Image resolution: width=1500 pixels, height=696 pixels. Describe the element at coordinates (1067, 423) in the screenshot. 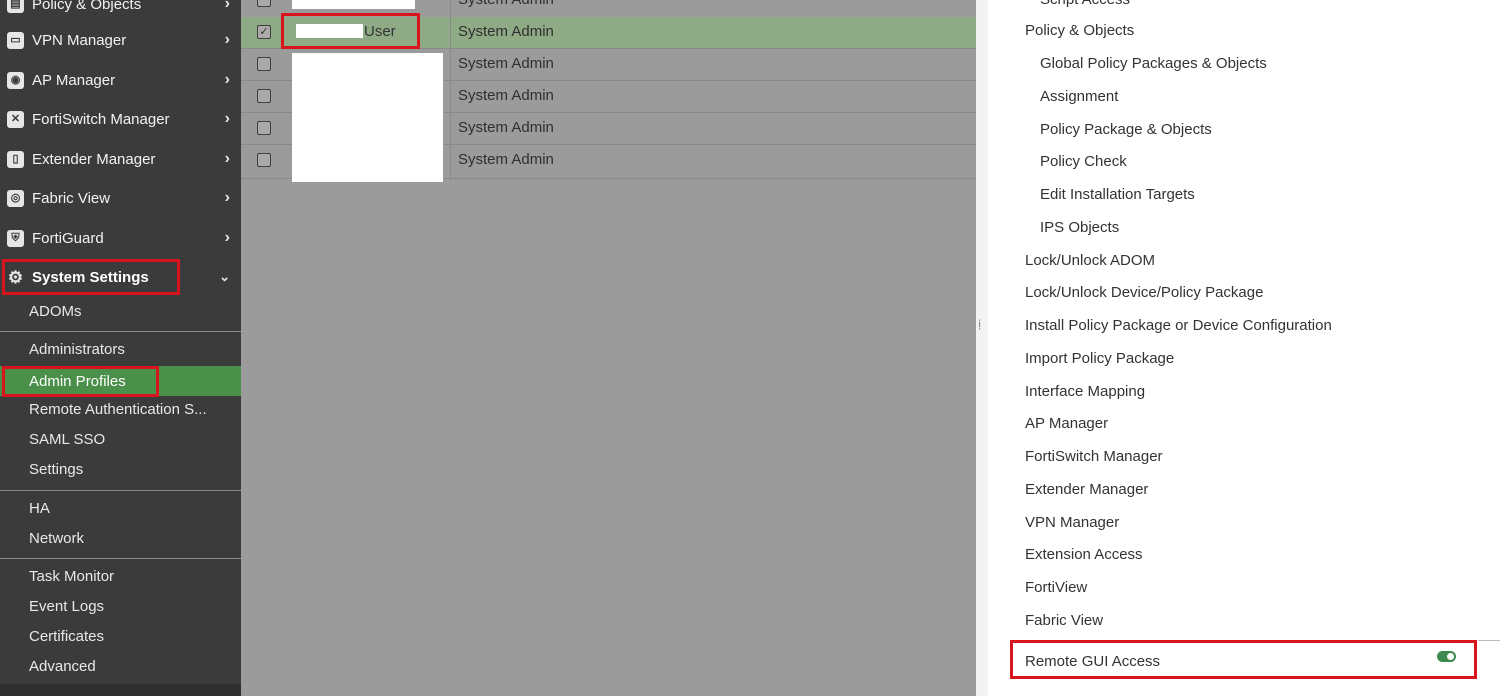

I see `perm-ap-manager: AP Manager` at that location.